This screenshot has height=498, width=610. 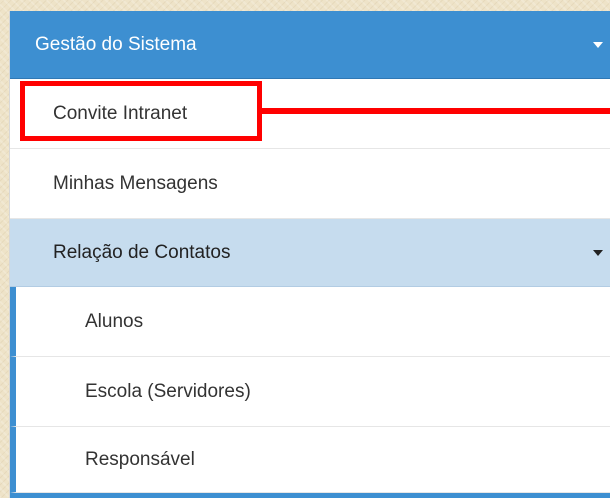 I want to click on submenu-item-label: Alunos, so click(x=114, y=321).